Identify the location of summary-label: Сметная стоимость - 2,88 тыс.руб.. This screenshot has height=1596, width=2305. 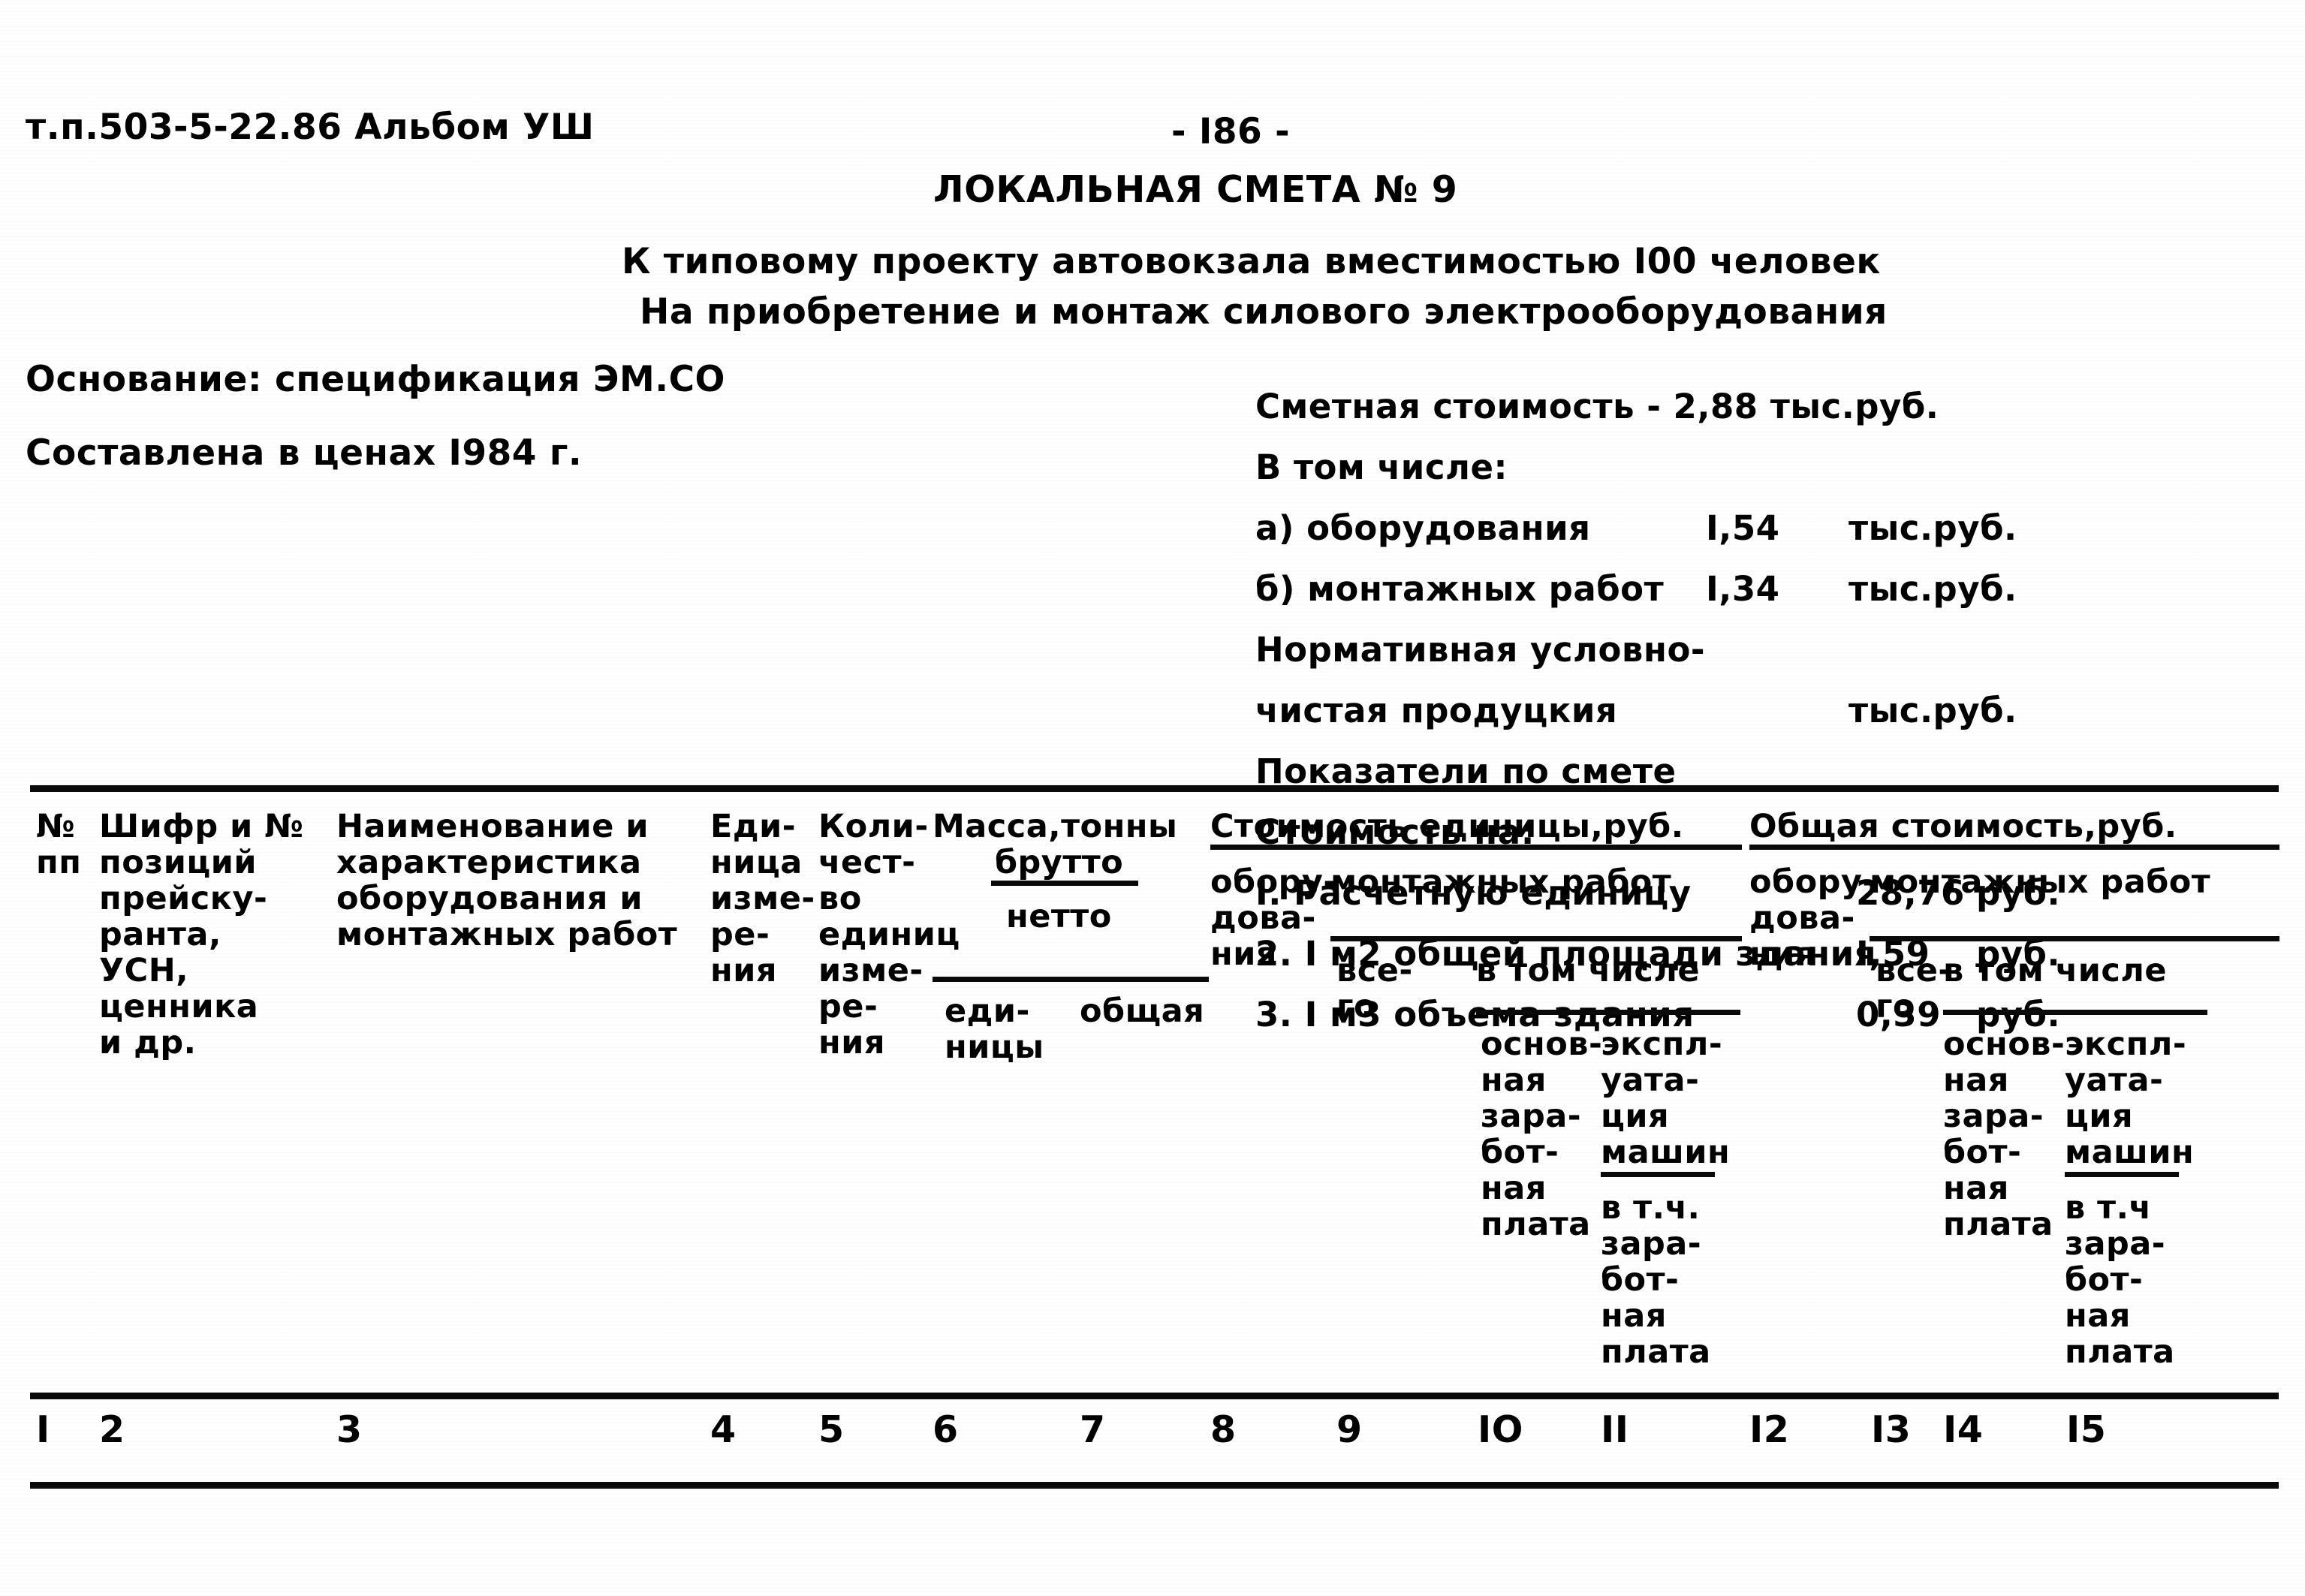
(1597, 406).